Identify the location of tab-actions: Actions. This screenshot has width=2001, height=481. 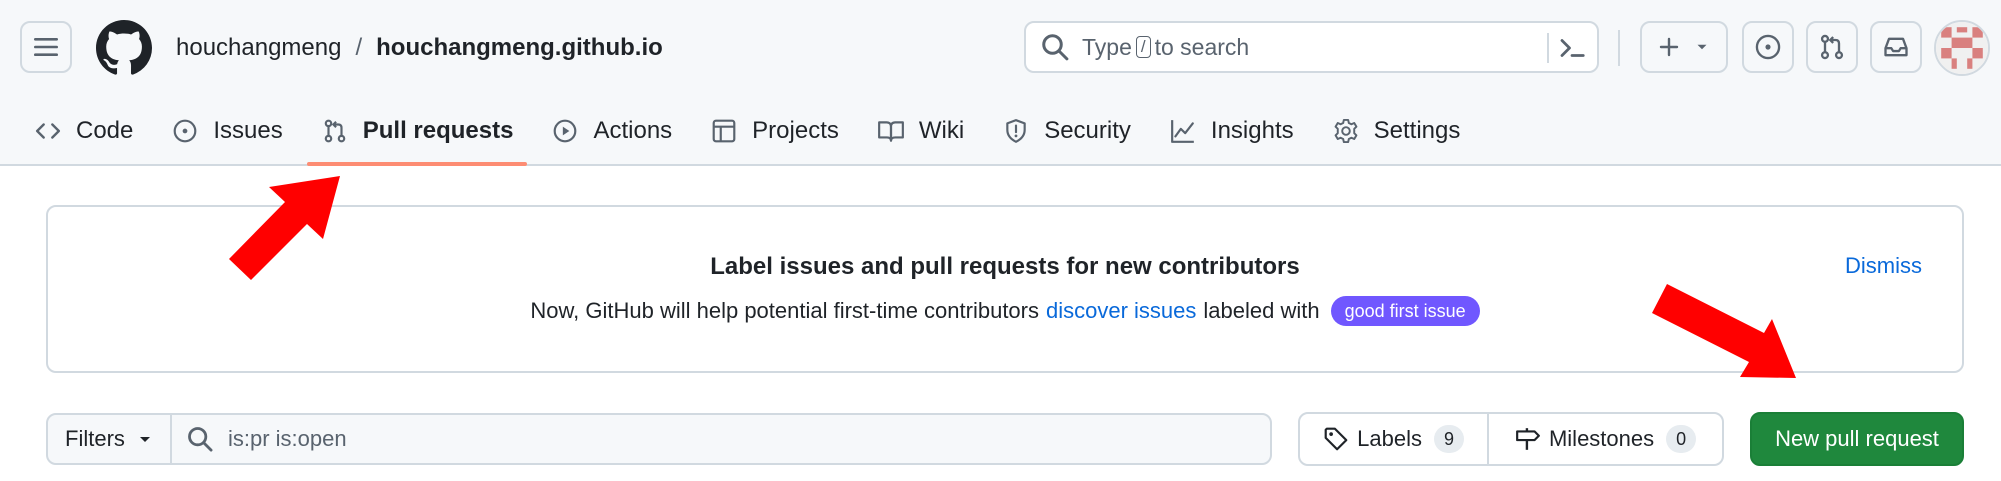
(611, 131).